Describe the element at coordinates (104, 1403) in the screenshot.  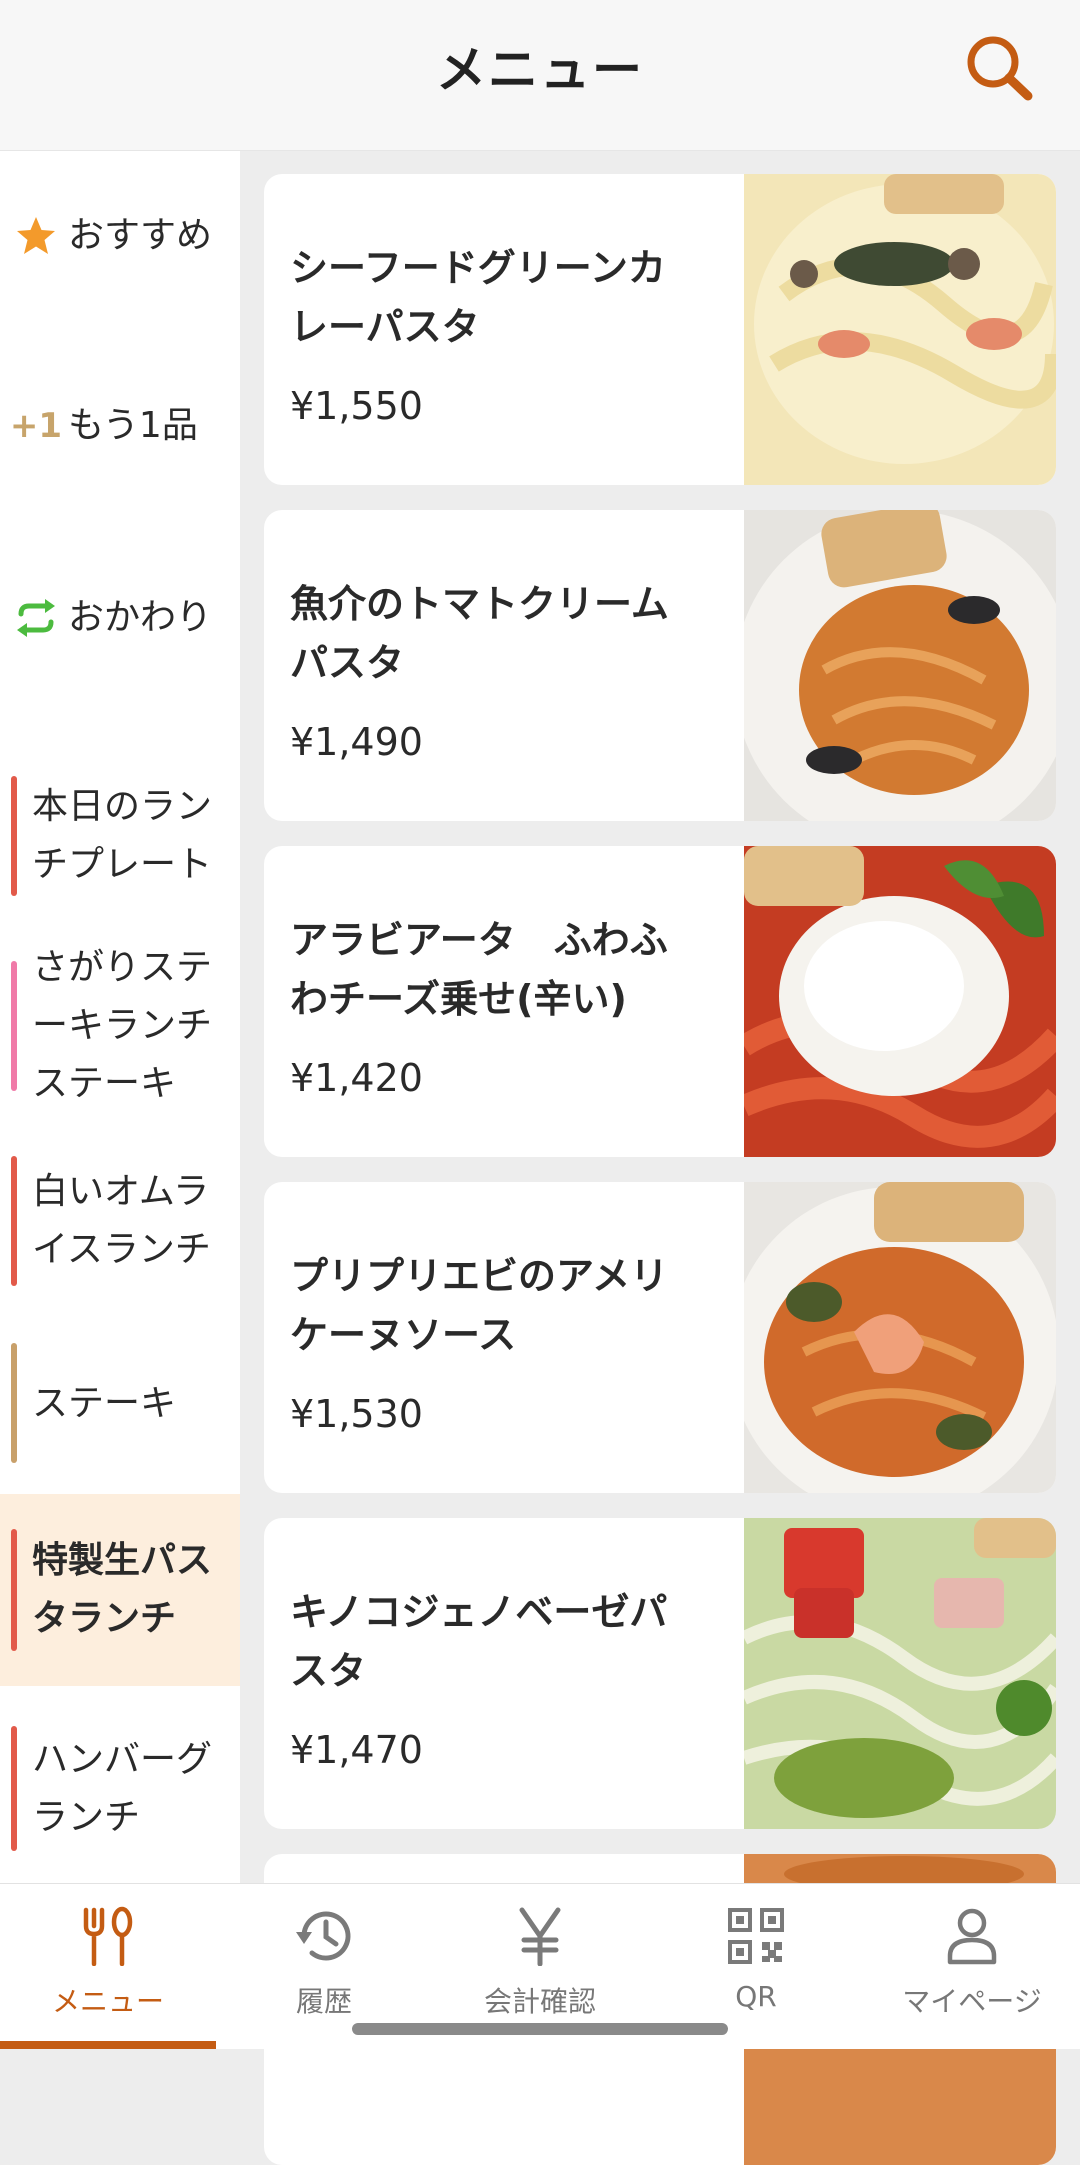
I see `sidebar-item-label: ステーキ` at that location.